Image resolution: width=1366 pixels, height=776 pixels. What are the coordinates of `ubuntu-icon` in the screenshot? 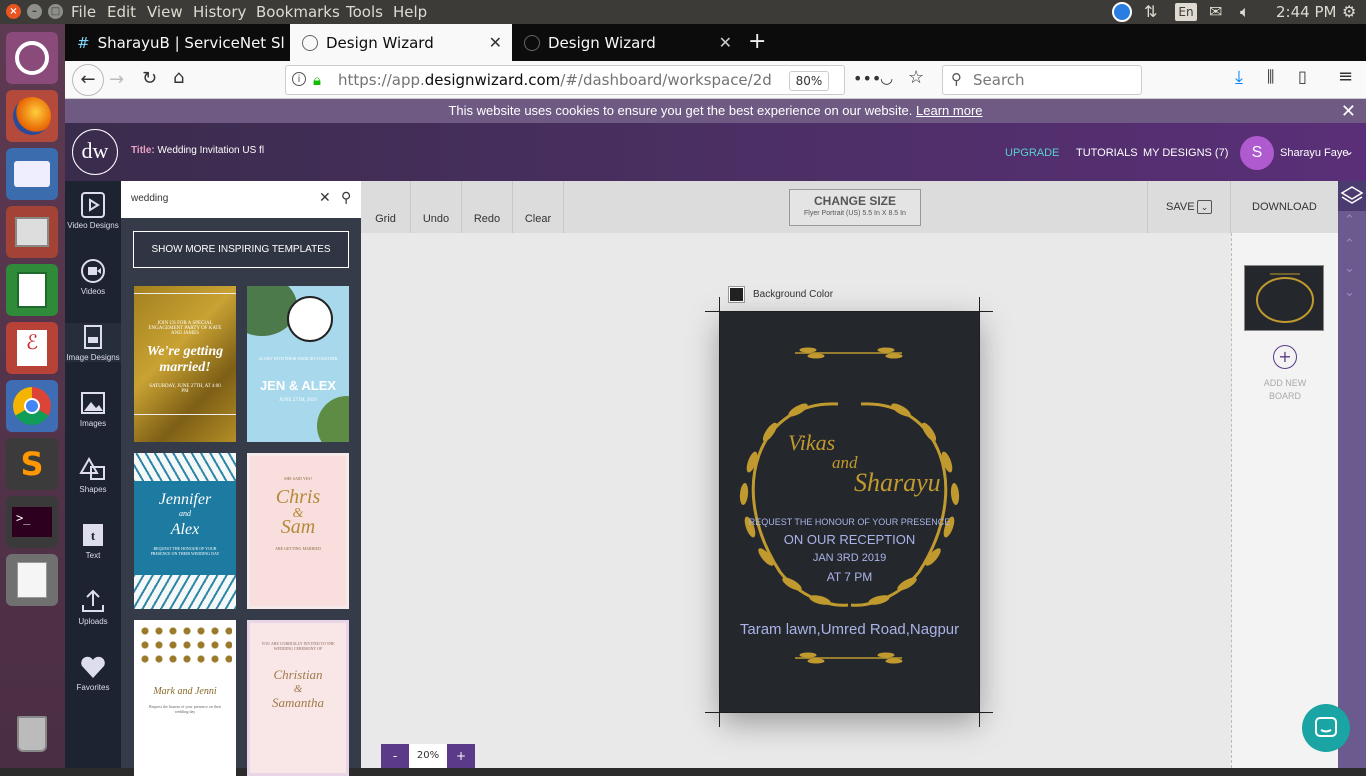 It's located at (32, 58).